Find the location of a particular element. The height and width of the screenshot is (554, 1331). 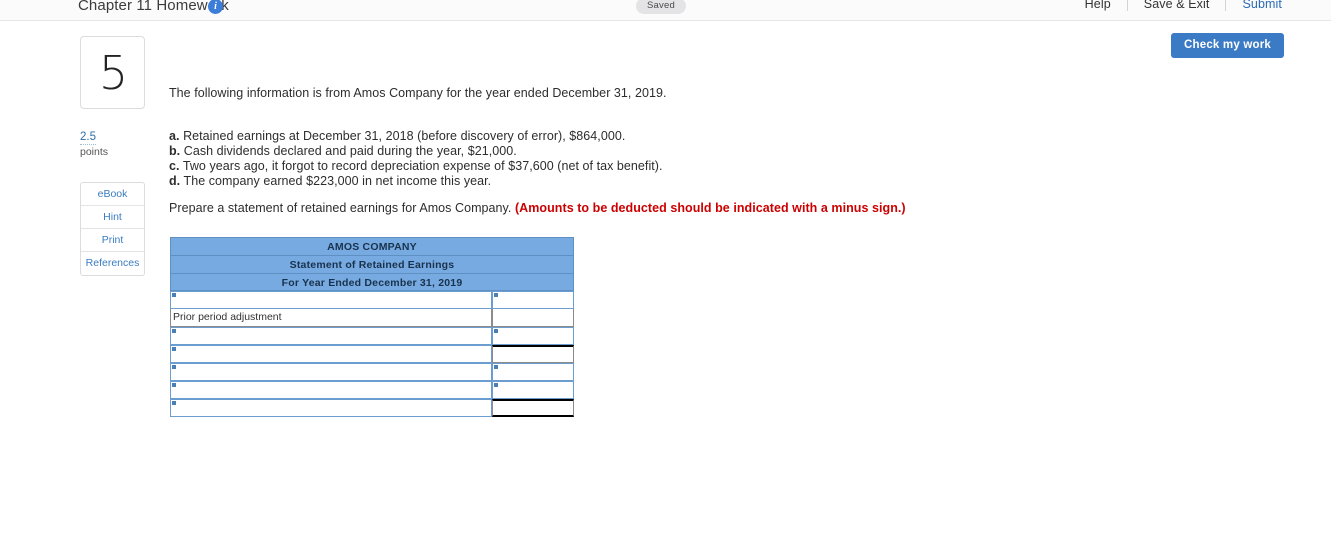

tool-hint: Hint is located at coordinates (112, 217).